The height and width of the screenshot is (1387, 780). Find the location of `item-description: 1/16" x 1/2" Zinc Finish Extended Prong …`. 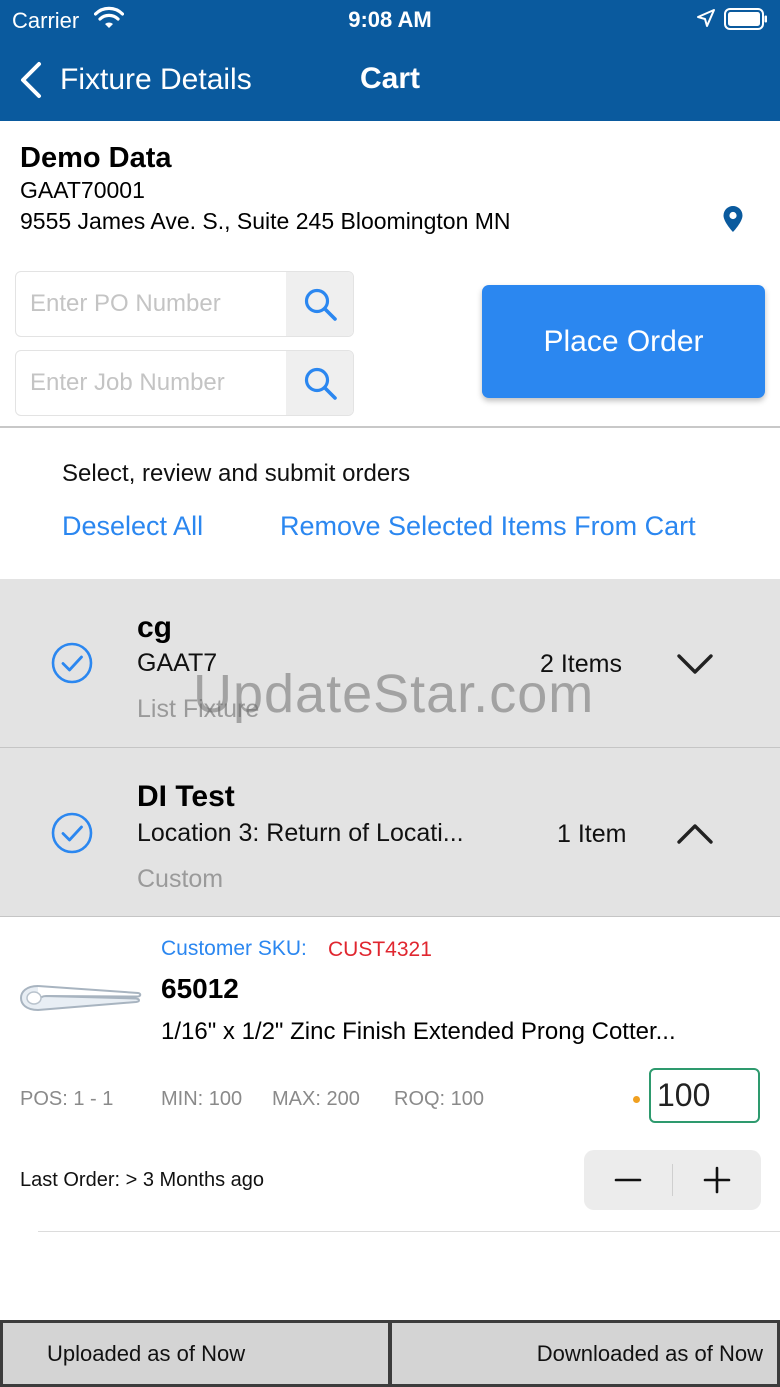

item-description: 1/16" x 1/2" Zinc Finish Extended Prong … is located at coordinates (418, 1031).